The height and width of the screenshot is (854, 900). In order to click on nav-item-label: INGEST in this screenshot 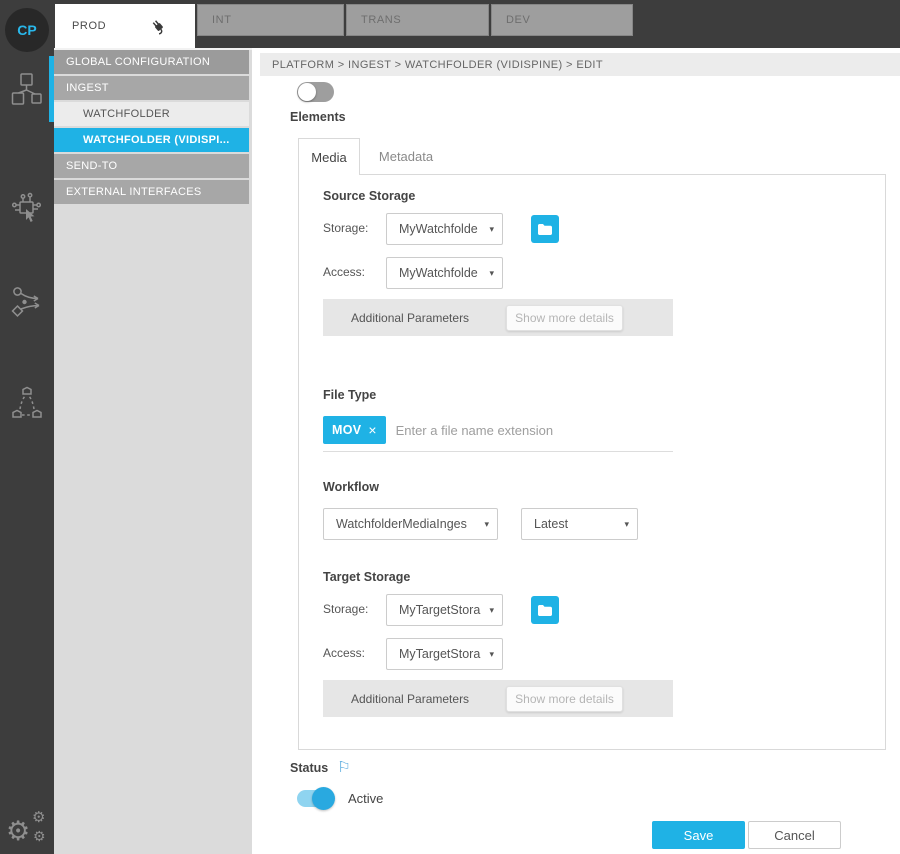, I will do `click(87, 88)`.